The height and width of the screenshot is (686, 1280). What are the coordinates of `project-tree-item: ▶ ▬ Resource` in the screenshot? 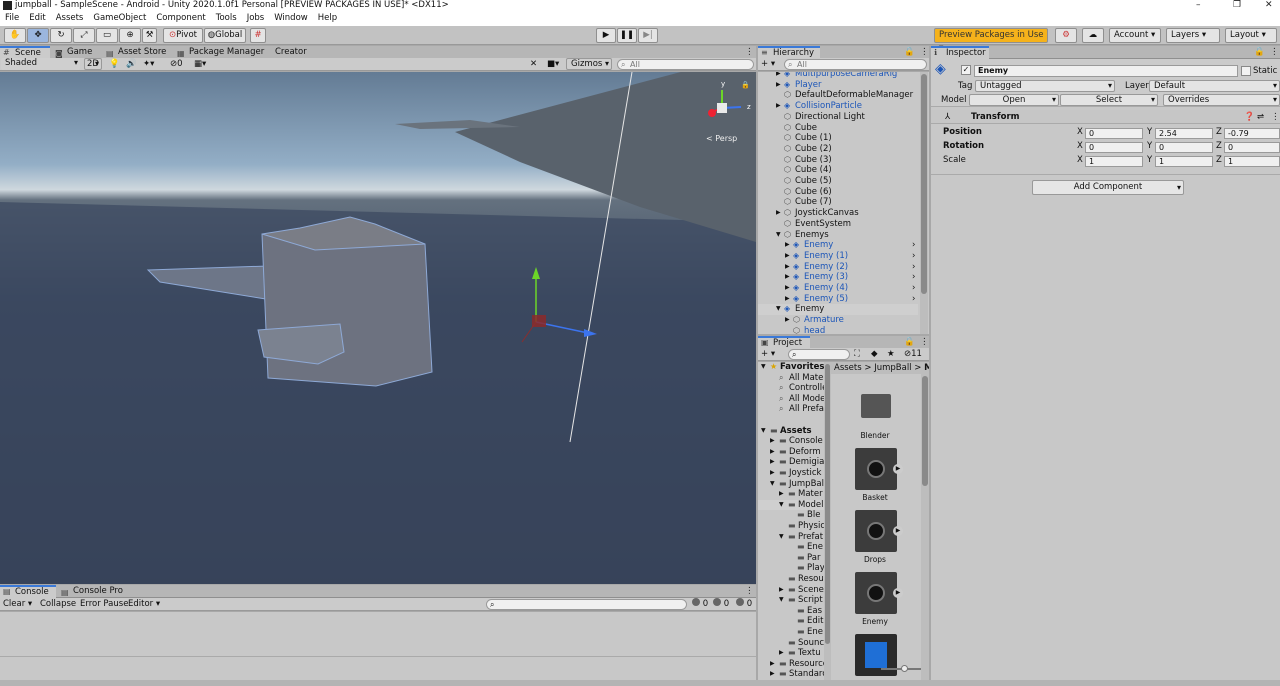 It's located at (793, 664).